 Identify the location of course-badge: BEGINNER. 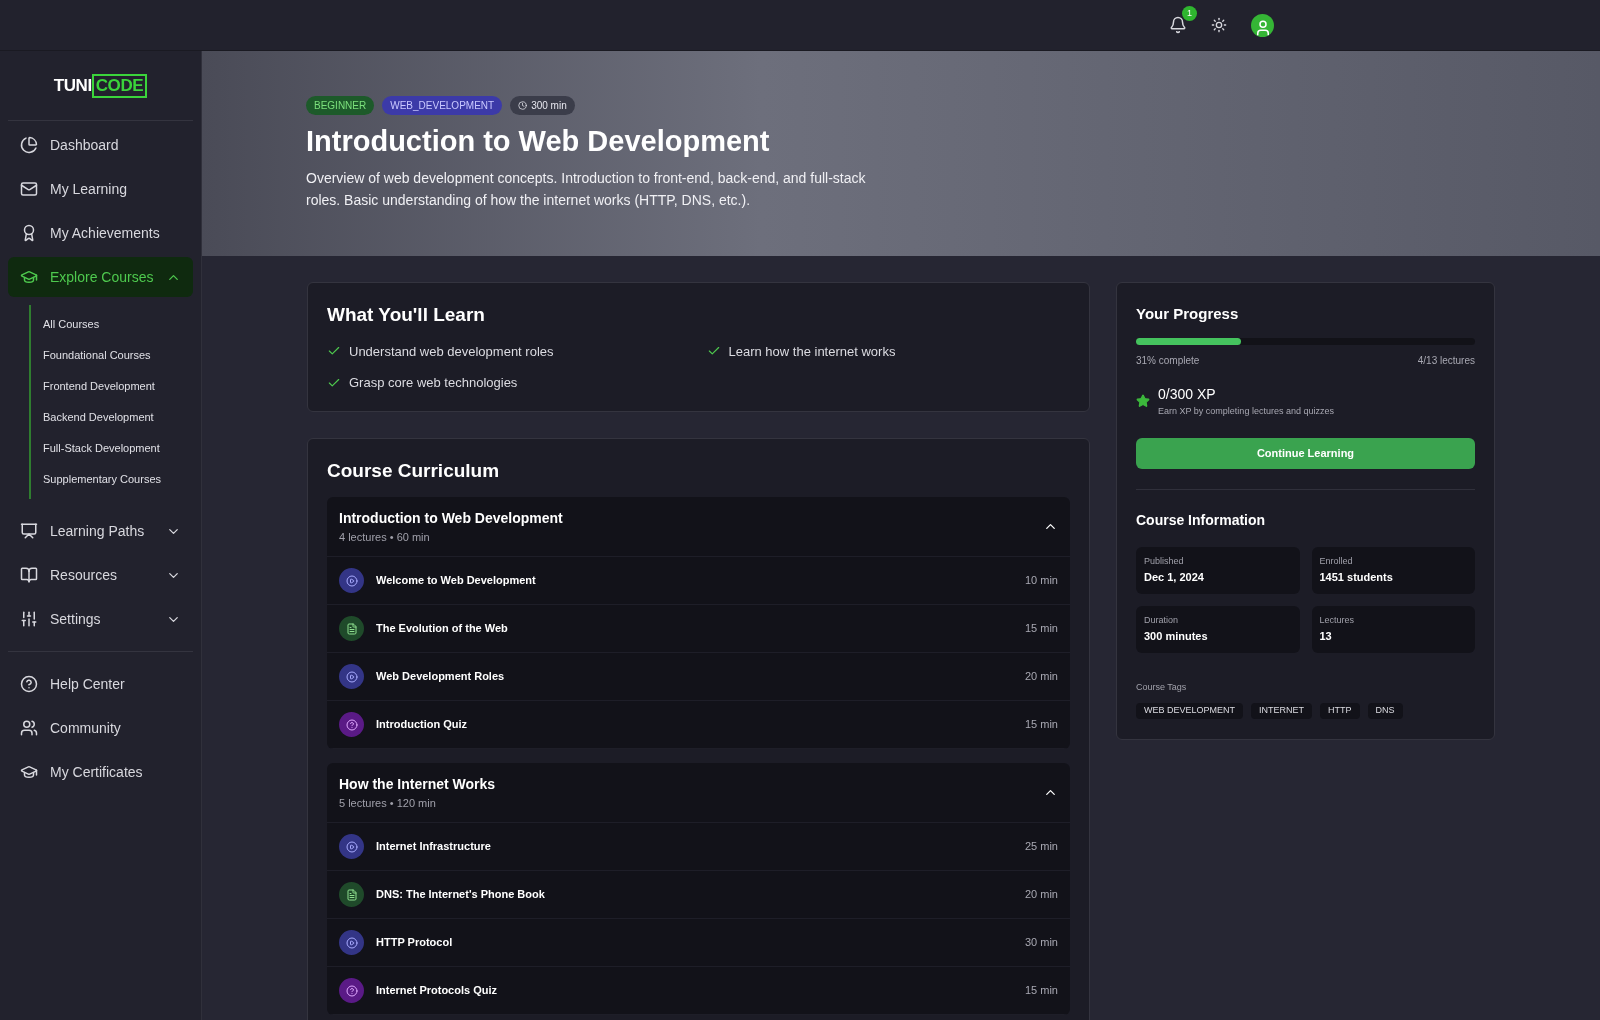
(340, 105).